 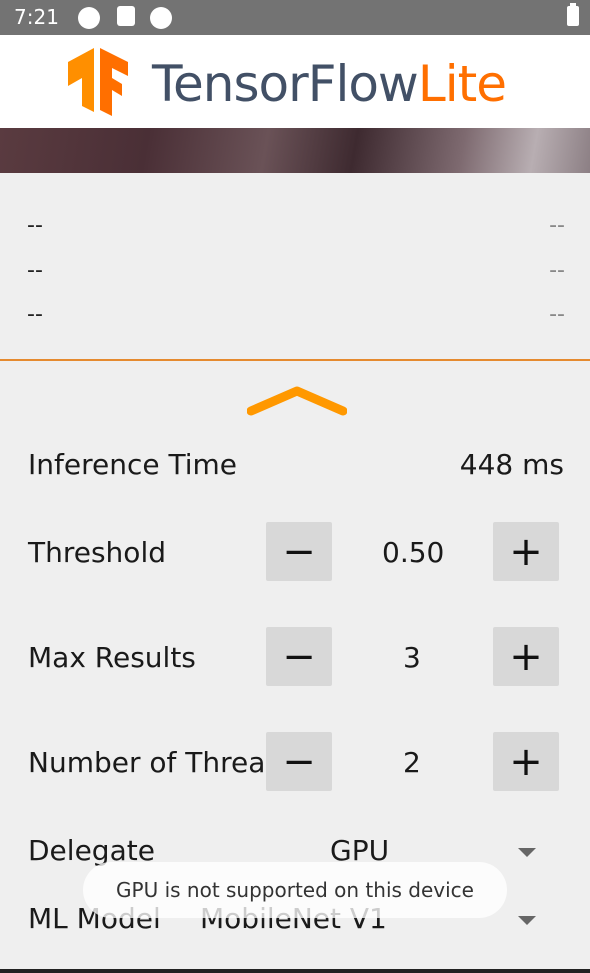 What do you see at coordinates (296, 470) in the screenshot?
I see `inference-time-row: Inference Time 448 ms` at bounding box center [296, 470].